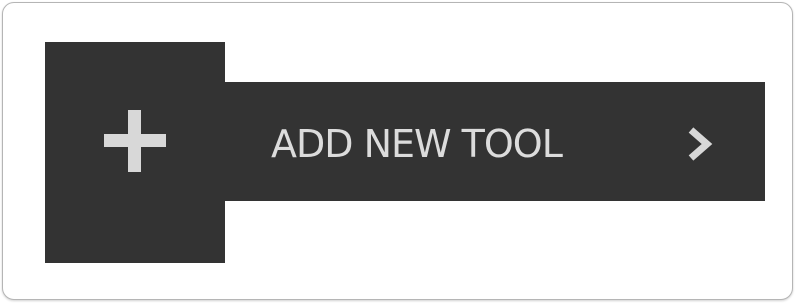 The width and height of the screenshot is (799, 306). Describe the element at coordinates (135, 141) in the screenshot. I see `plus-icon` at that location.